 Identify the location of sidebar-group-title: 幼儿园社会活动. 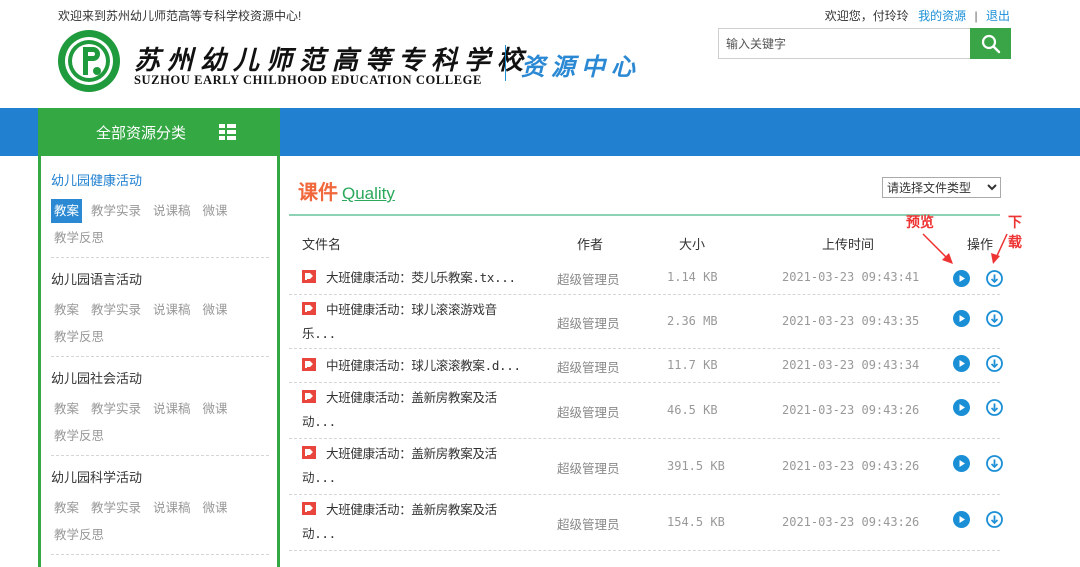
(161, 379).